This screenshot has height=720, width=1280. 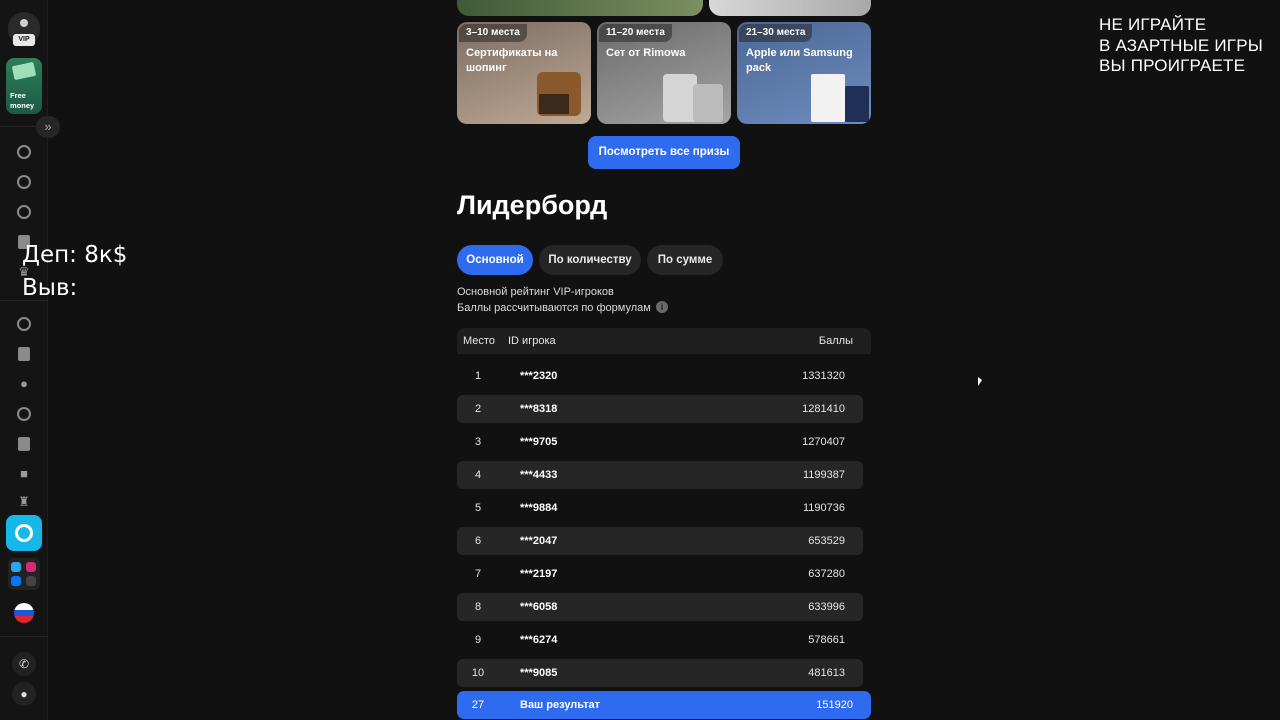 I want to click on row-player-id: ***2320, so click(x=539, y=376).